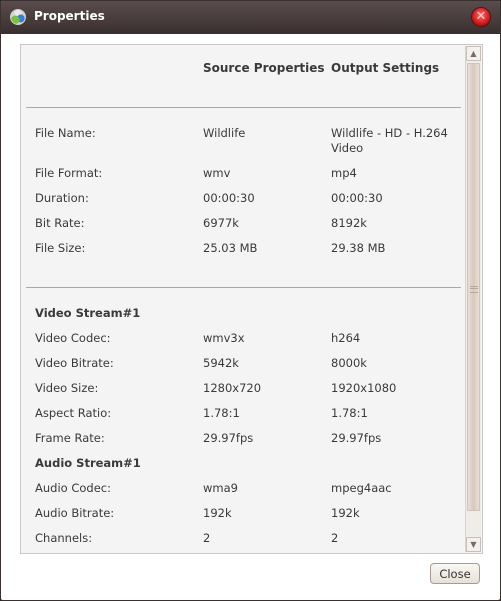 This screenshot has height=601, width=501. What do you see at coordinates (242, 226) in the screenshot?
I see `table-row: Bit Rate: 6977k 8192k` at bounding box center [242, 226].